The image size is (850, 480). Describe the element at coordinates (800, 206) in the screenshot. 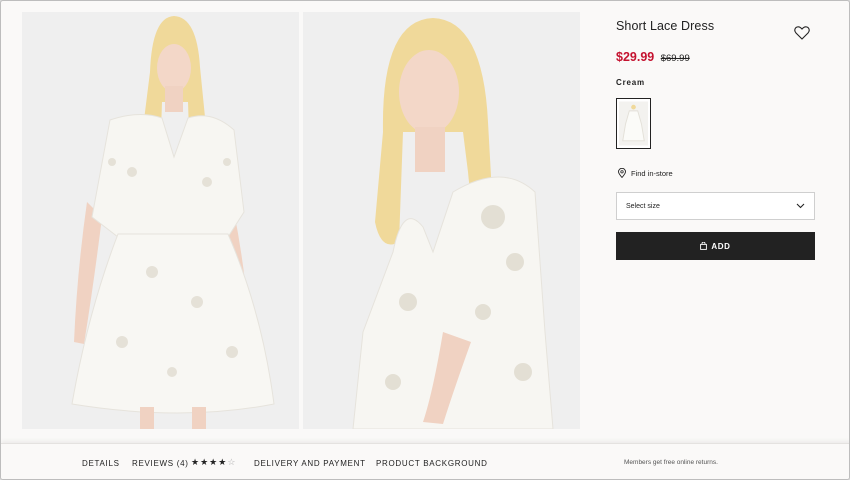

I see `chevron-down-icon` at that location.